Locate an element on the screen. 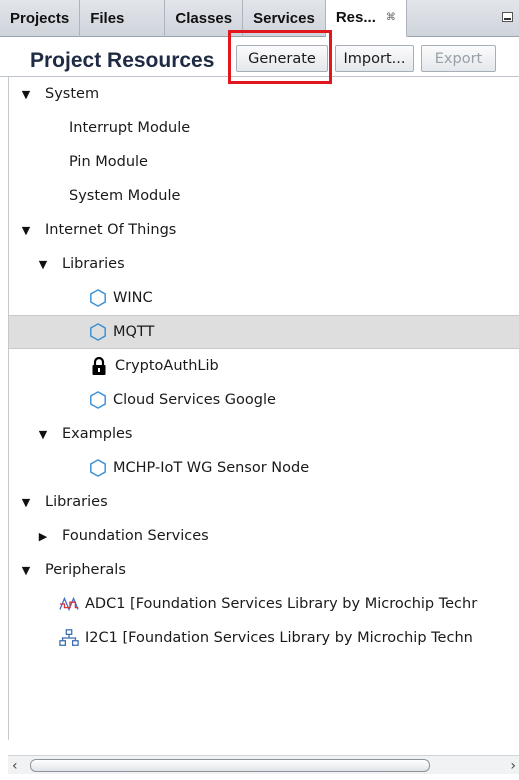 Image resolution: width=519 pixels, height=780 pixels. tree-item-winc: WINC is located at coordinates (264, 298).